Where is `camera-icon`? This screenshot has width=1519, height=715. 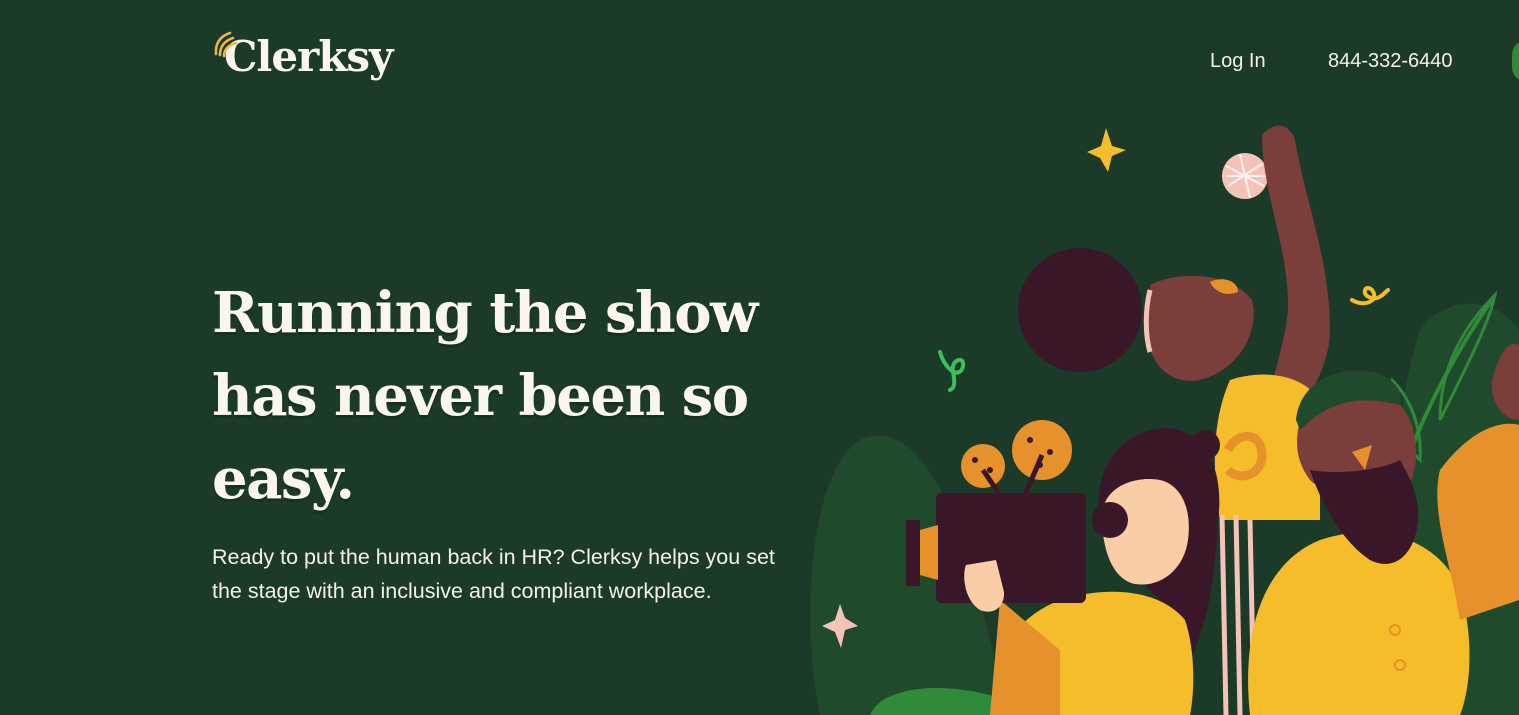 camera-icon is located at coordinates (1011, 548).